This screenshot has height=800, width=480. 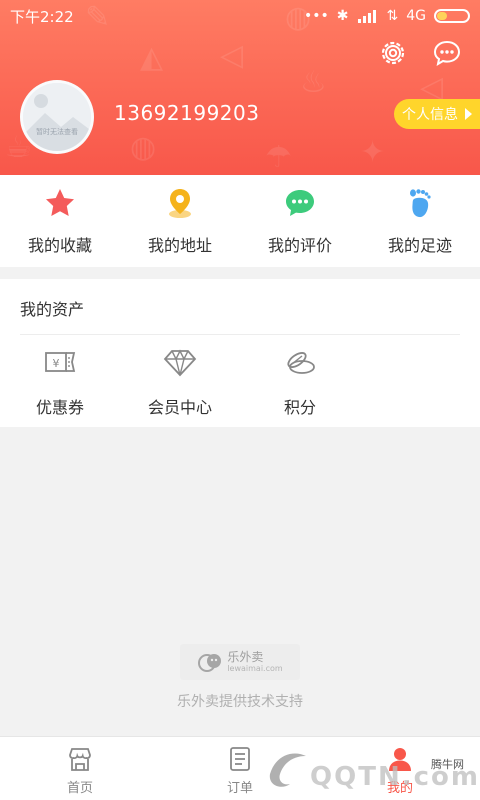 I want to click on chat-bubble-icon, so click(x=300, y=203).